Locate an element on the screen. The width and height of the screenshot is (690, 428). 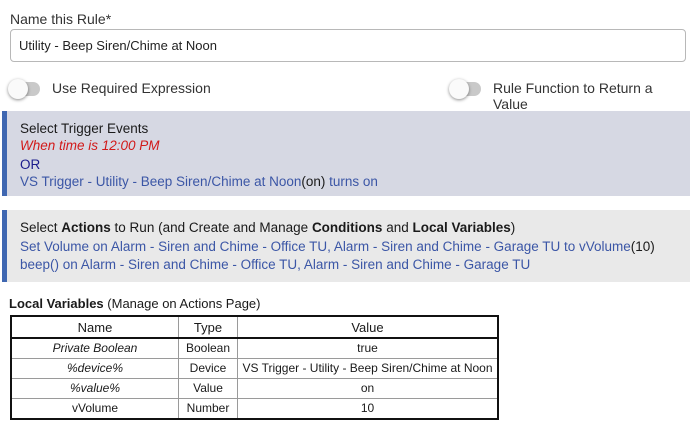
actions-heading-actions: Actions is located at coordinates (86, 227).